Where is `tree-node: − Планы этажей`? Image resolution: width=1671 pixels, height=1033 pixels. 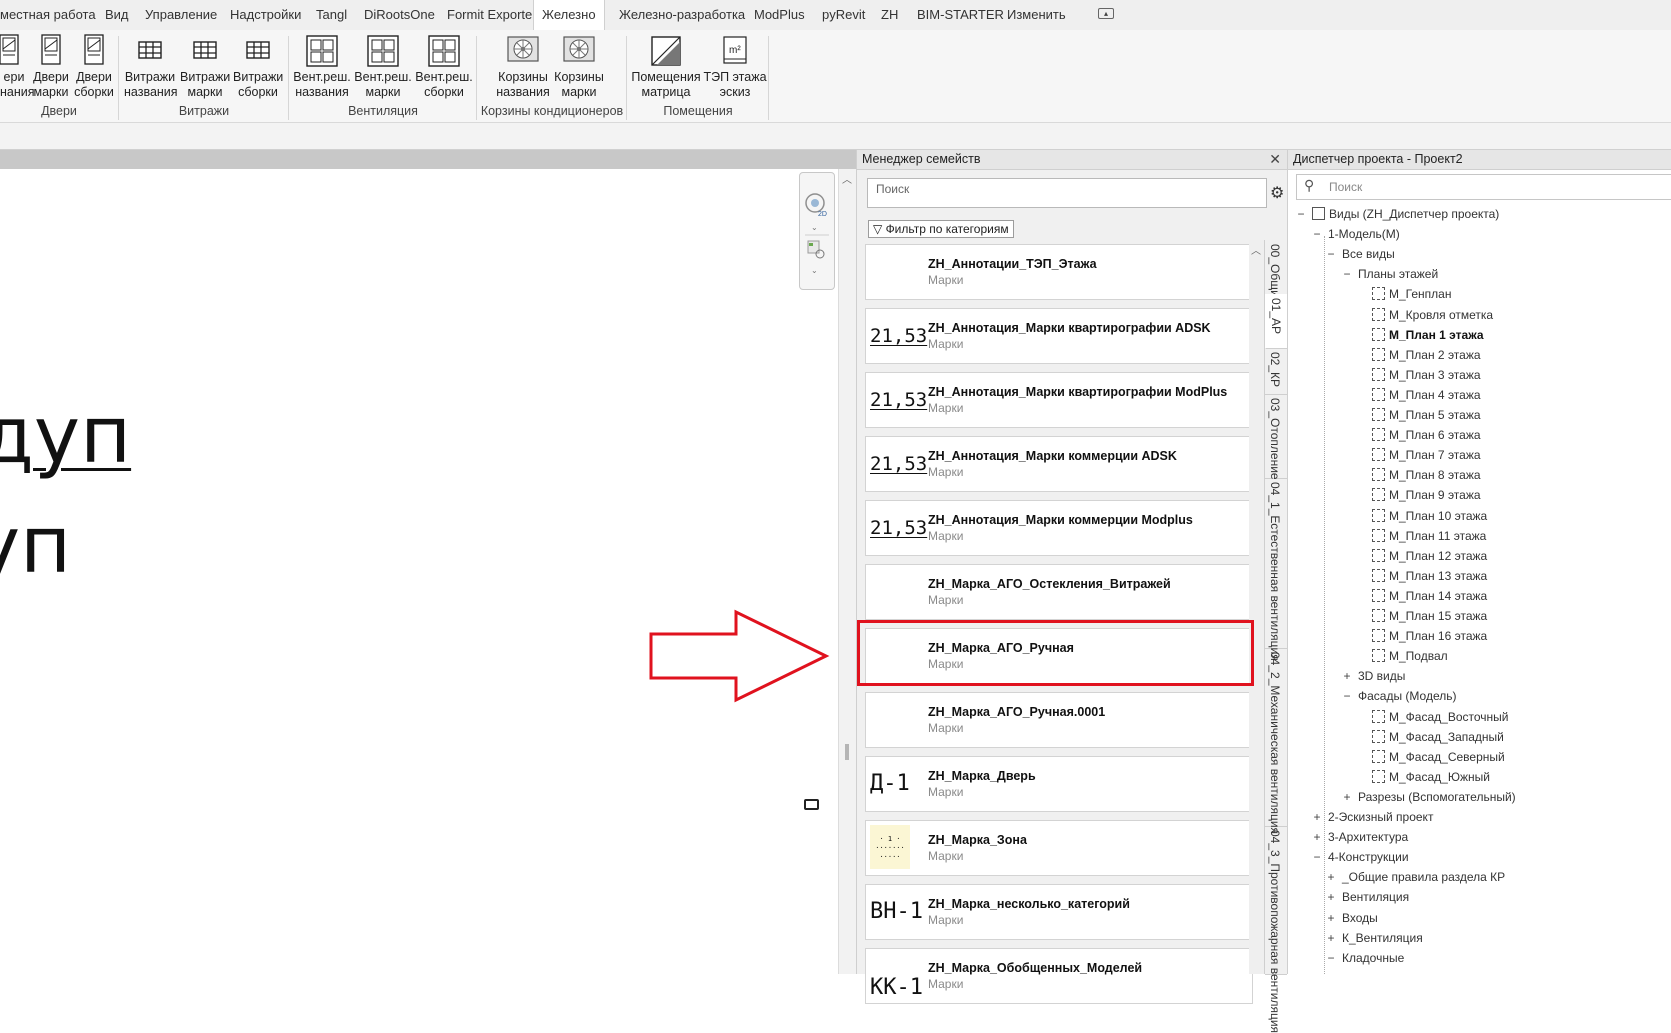
tree-node: − Планы этажей is located at coordinates (1390, 274).